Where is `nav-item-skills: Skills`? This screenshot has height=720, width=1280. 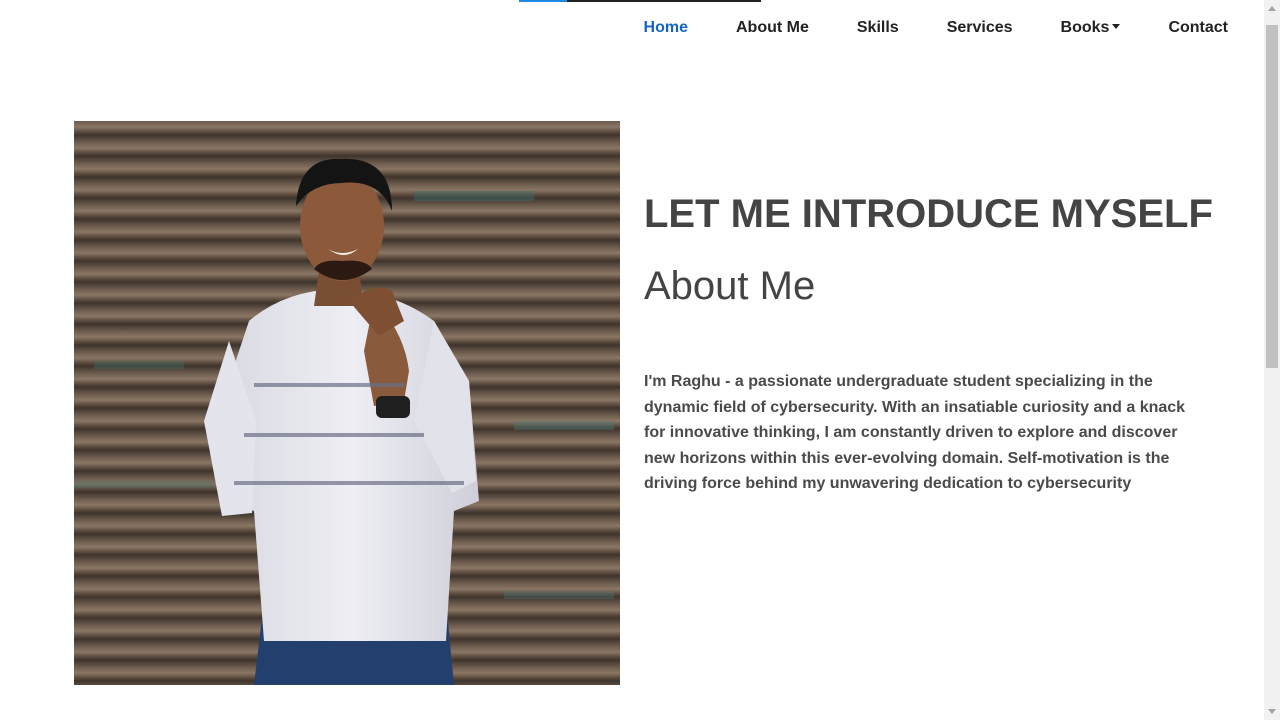
nav-item-skills: Skills is located at coordinates (878, 28).